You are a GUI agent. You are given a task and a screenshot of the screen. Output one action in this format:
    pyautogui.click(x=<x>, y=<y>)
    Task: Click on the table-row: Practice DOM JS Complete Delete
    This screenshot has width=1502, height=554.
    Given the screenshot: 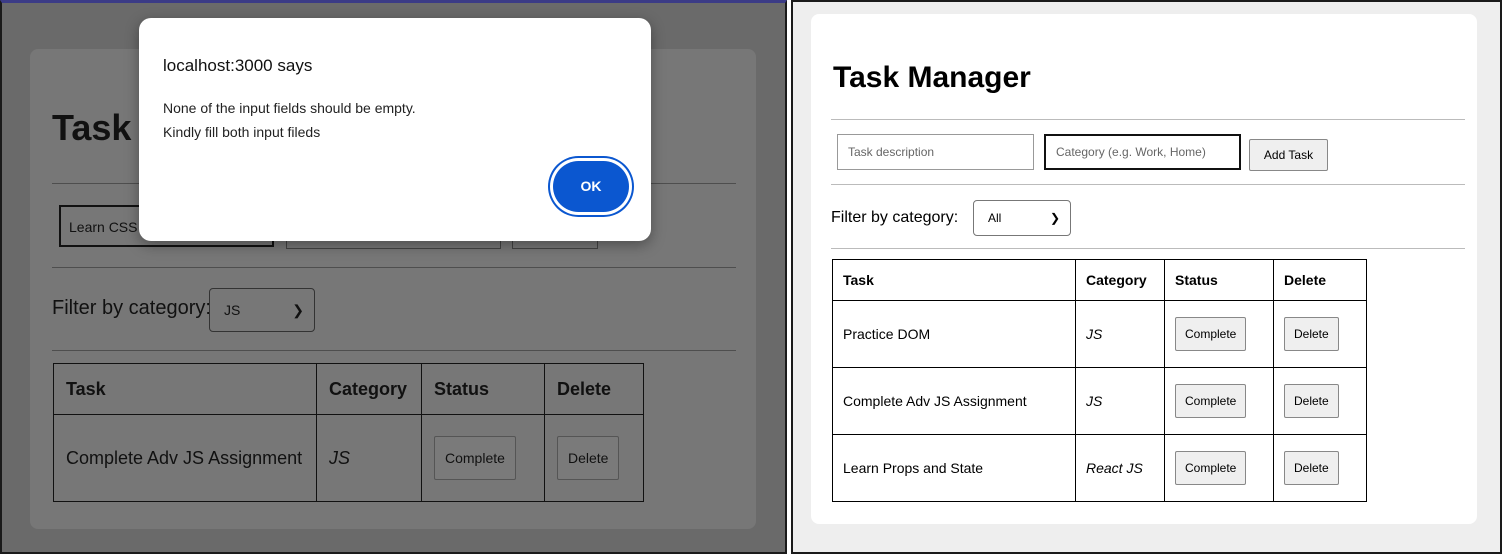 What is the action you would take?
    pyautogui.click(x=1099, y=334)
    